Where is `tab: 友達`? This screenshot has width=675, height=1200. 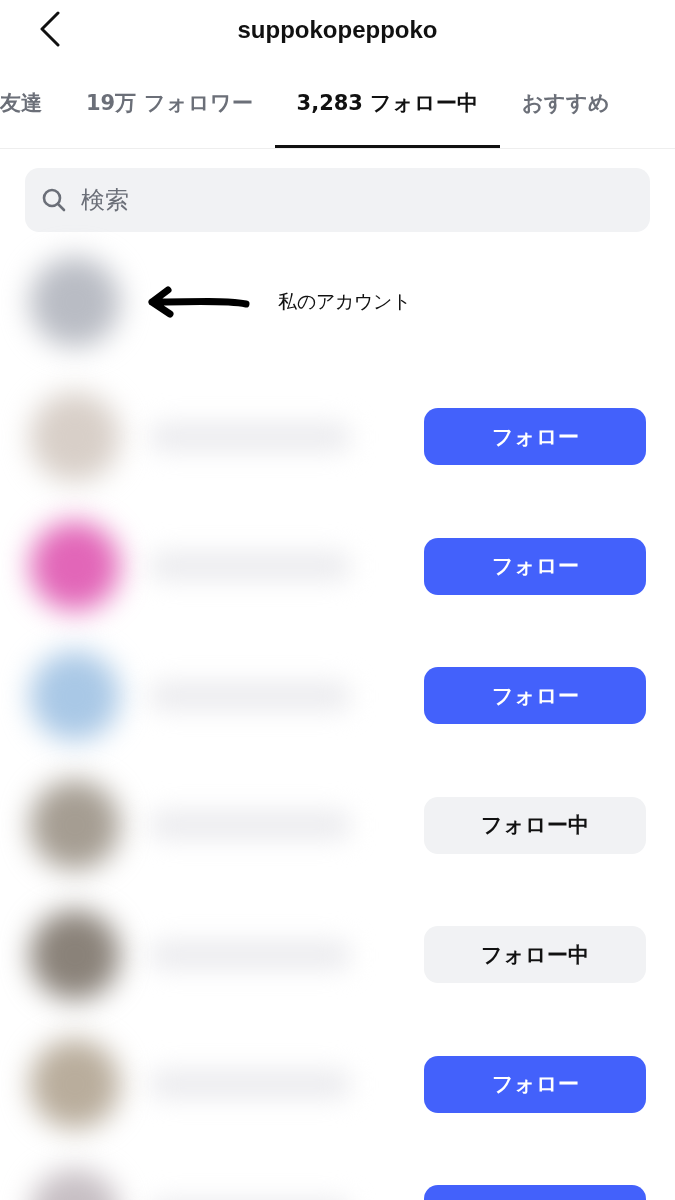 tab: 友達 is located at coordinates (32, 104).